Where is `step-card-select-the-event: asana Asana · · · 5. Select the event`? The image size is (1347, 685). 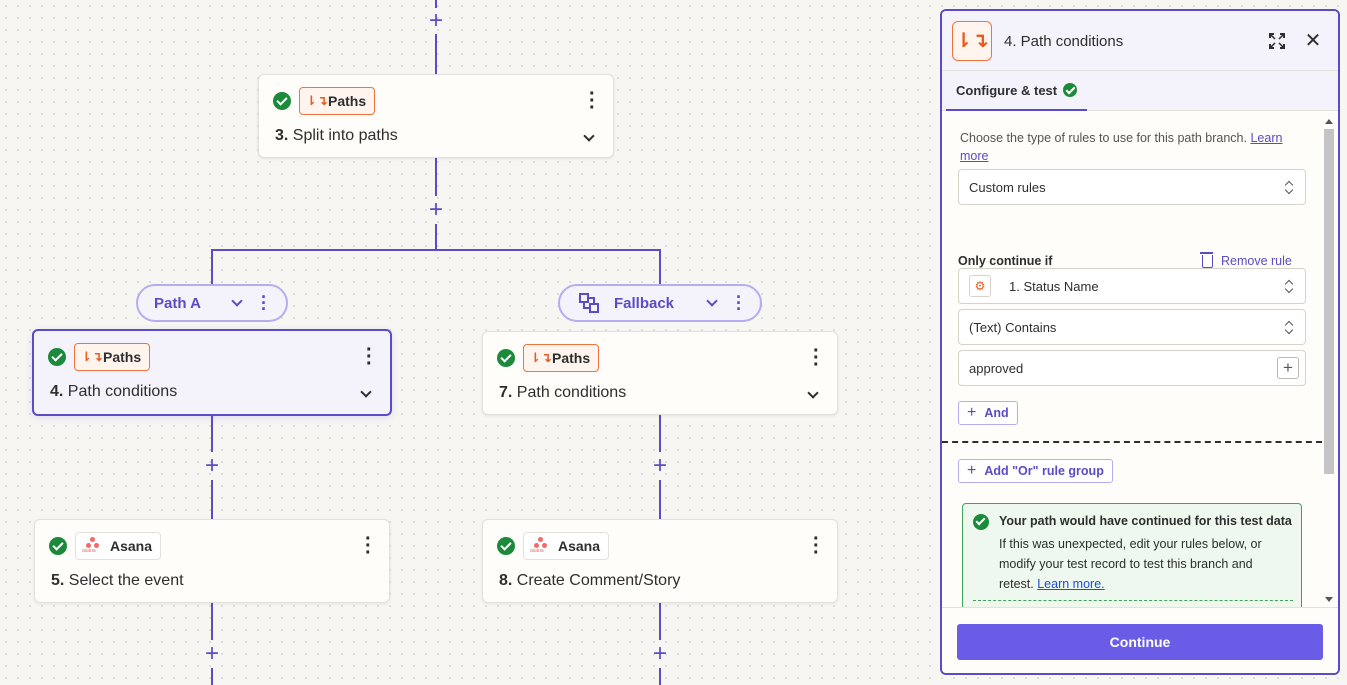 step-card-select-the-event: asana Asana · · · 5. Select the event is located at coordinates (212, 561).